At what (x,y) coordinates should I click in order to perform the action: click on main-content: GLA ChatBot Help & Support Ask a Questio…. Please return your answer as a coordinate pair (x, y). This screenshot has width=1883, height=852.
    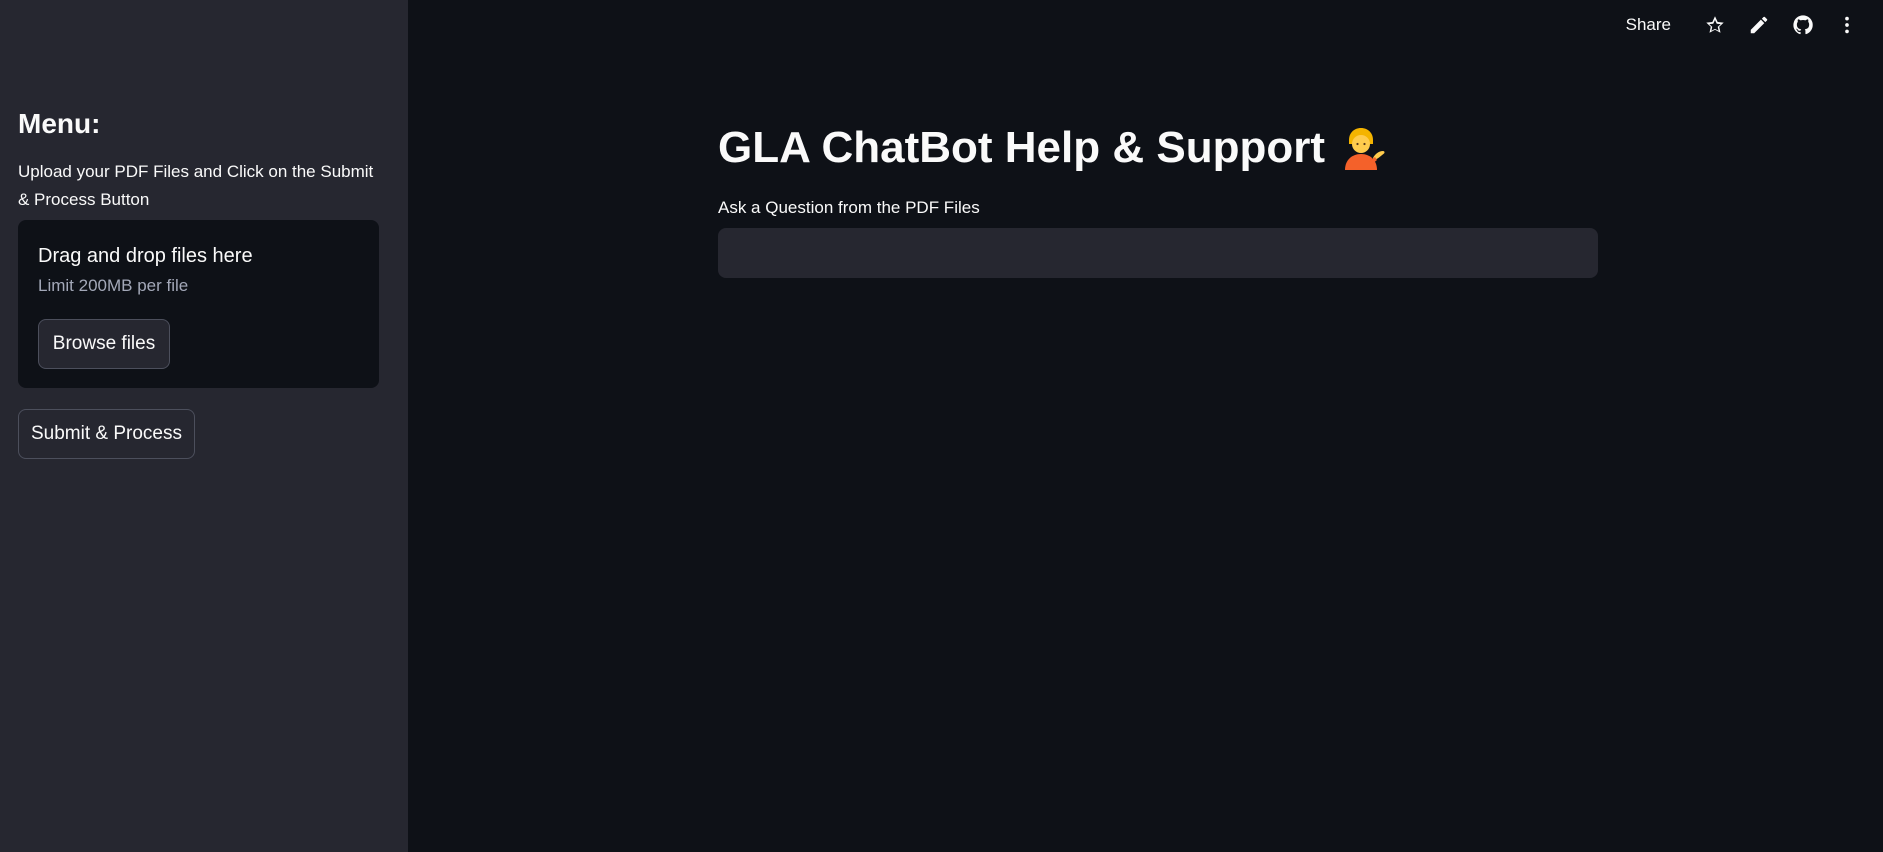
    Looking at the image, I should click on (1158, 198).